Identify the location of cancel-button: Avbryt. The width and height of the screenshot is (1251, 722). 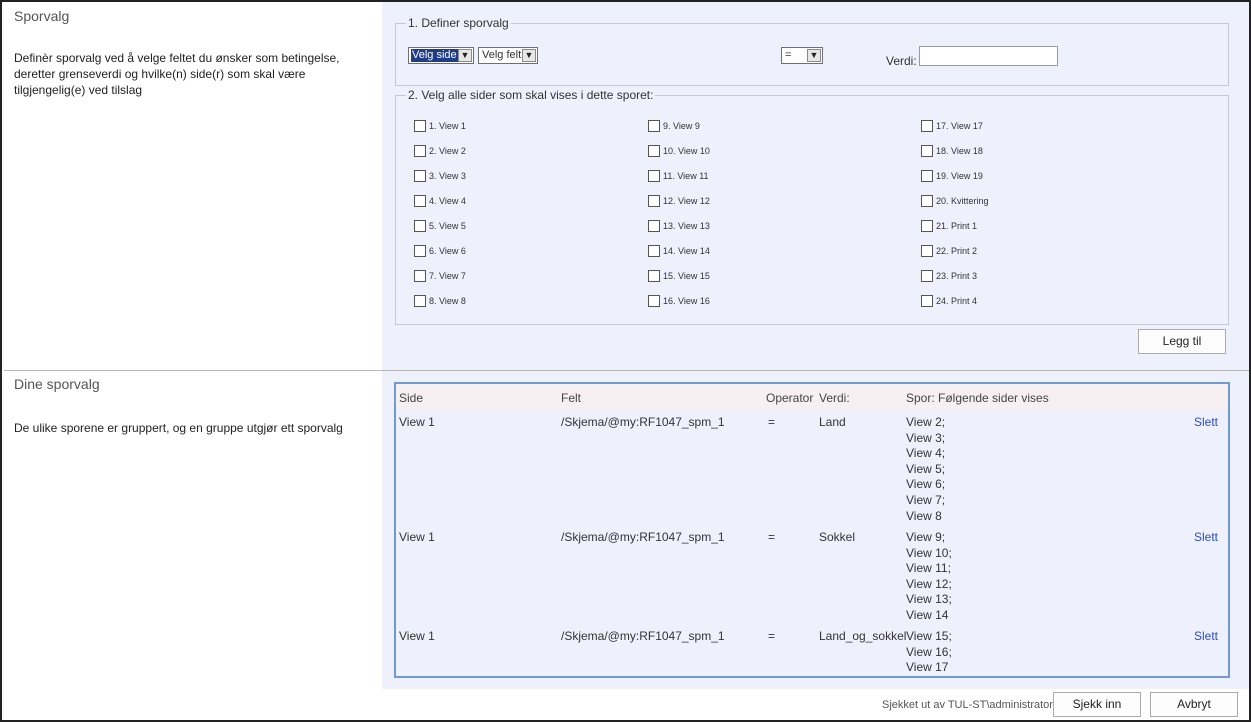
(1194, 704).